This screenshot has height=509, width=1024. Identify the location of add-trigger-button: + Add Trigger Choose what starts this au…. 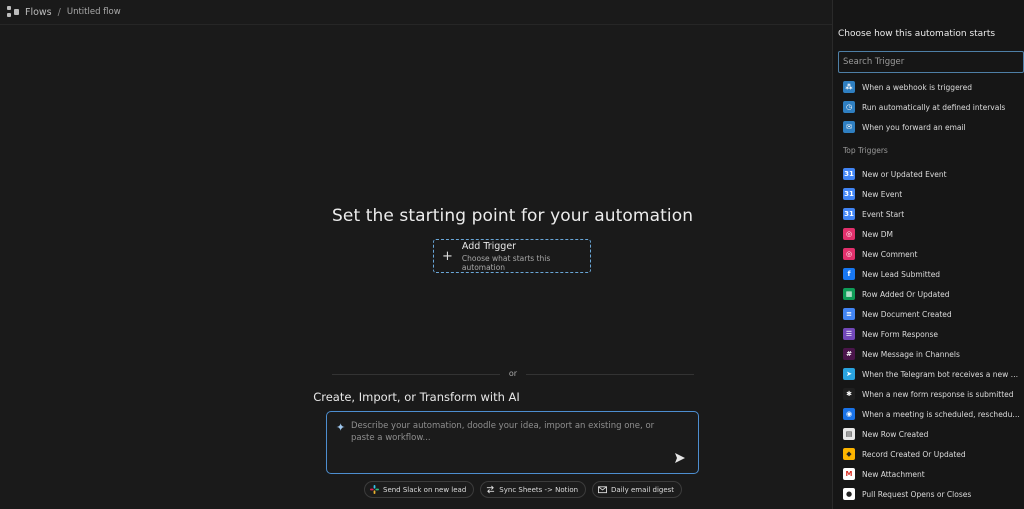
(512, 256).